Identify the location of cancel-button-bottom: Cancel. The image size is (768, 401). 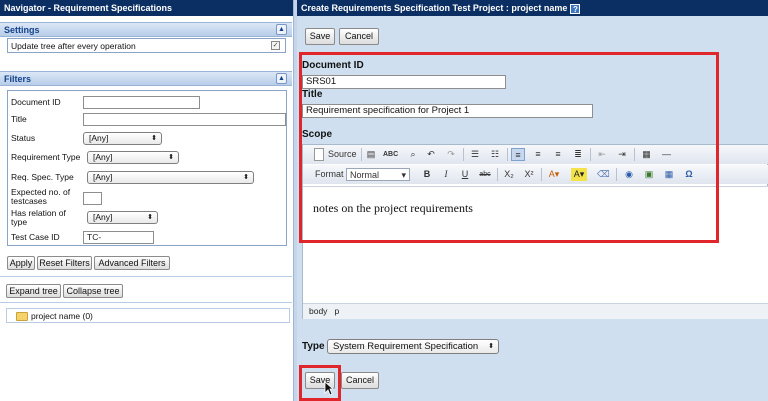
(360, 380).